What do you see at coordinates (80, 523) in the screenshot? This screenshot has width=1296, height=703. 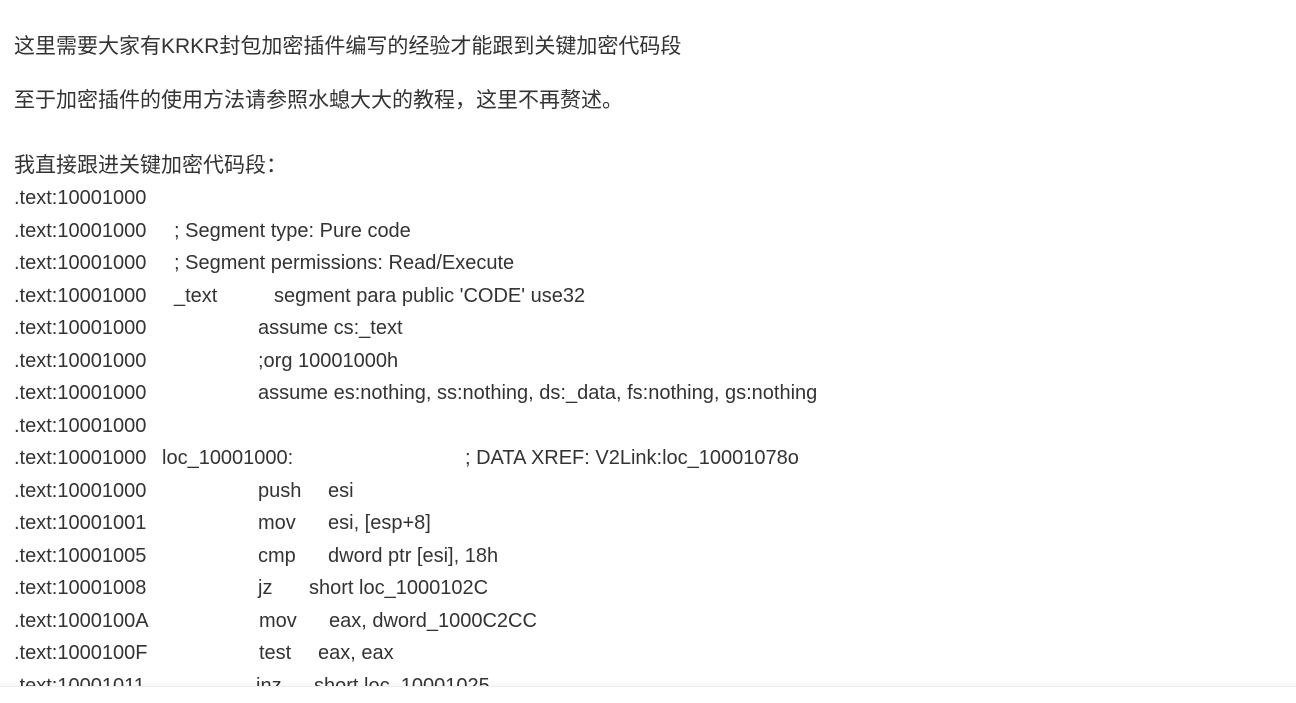 I see `code-address: .text:10001001` at bounding box center [80, 523].